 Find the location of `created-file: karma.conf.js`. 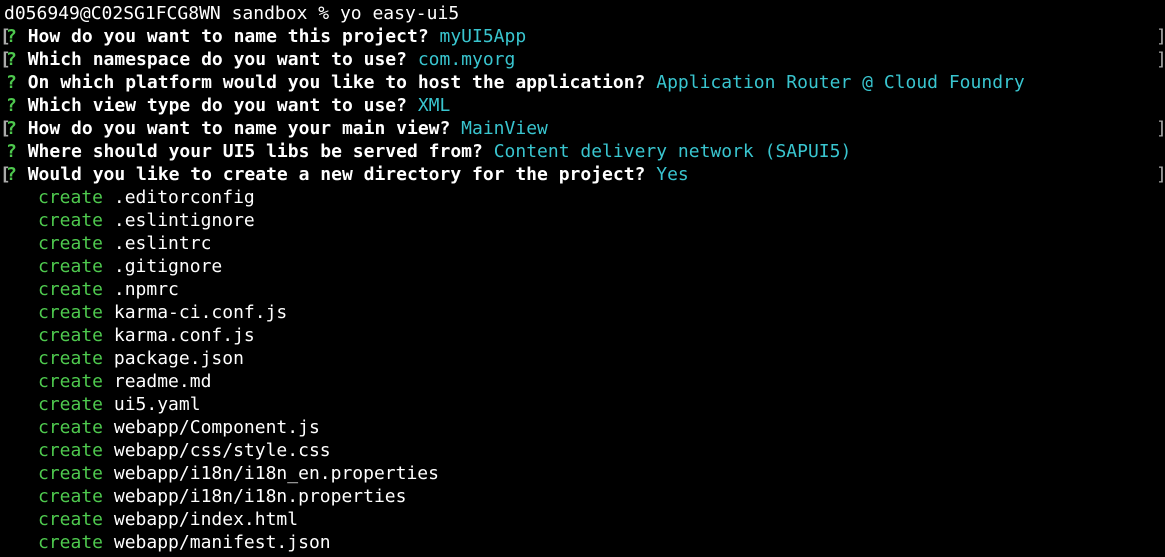

created-file: karma.conf.js is located at coordinates (184, 335).